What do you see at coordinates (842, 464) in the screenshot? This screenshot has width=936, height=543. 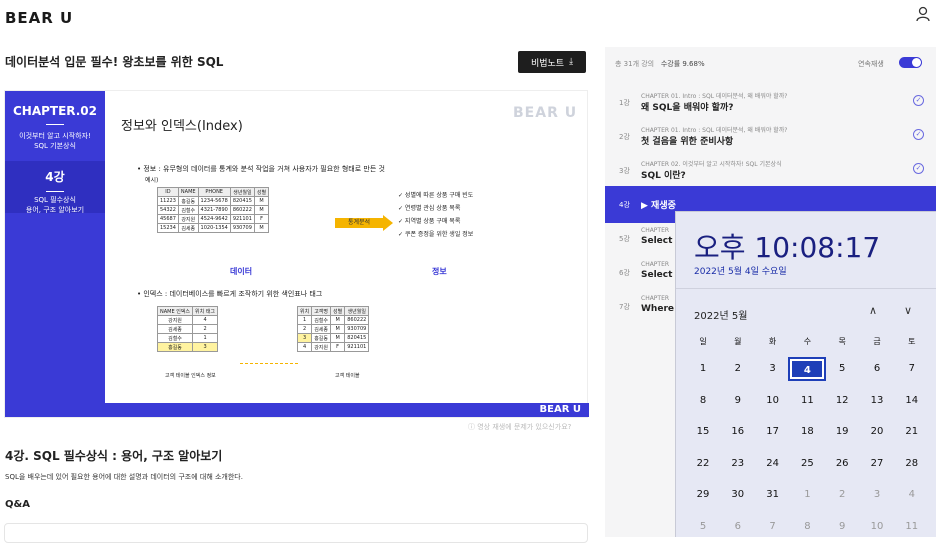 I see `calendar-day: 26` at bounding box center [842, 464].